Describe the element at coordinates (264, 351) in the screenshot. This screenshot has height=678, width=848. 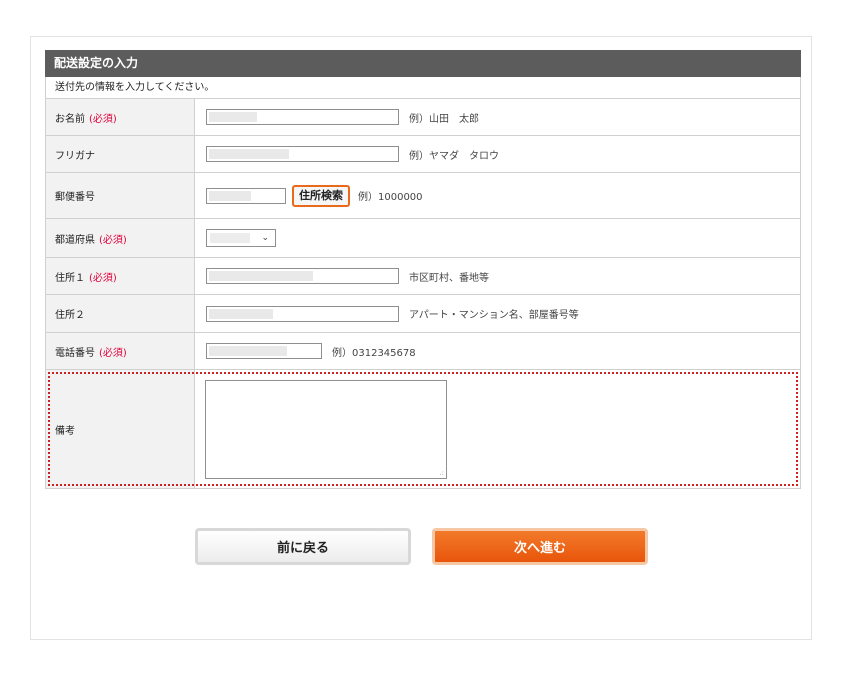
I see `phone-input` at that location.